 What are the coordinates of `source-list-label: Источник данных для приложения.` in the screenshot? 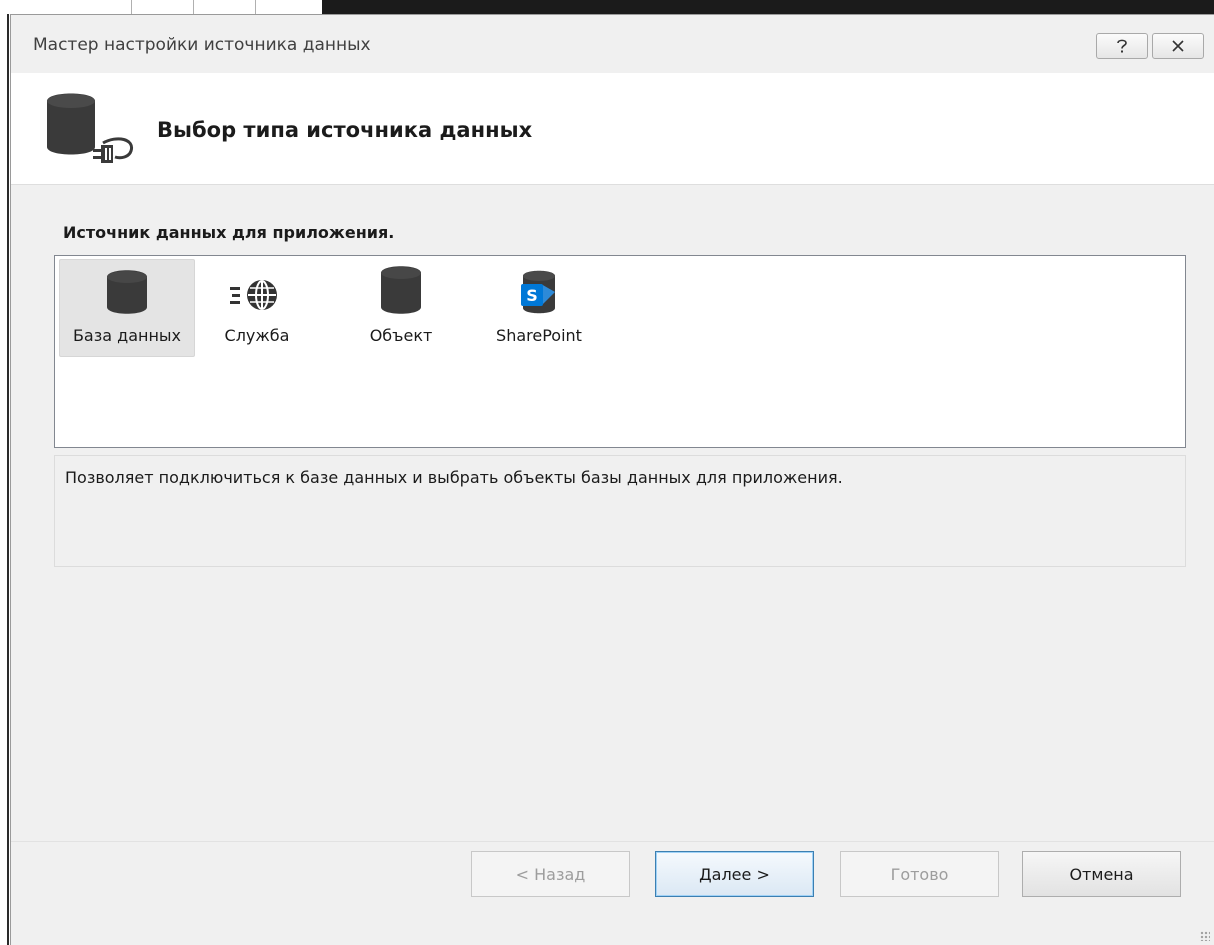 It's located at (229, 232).